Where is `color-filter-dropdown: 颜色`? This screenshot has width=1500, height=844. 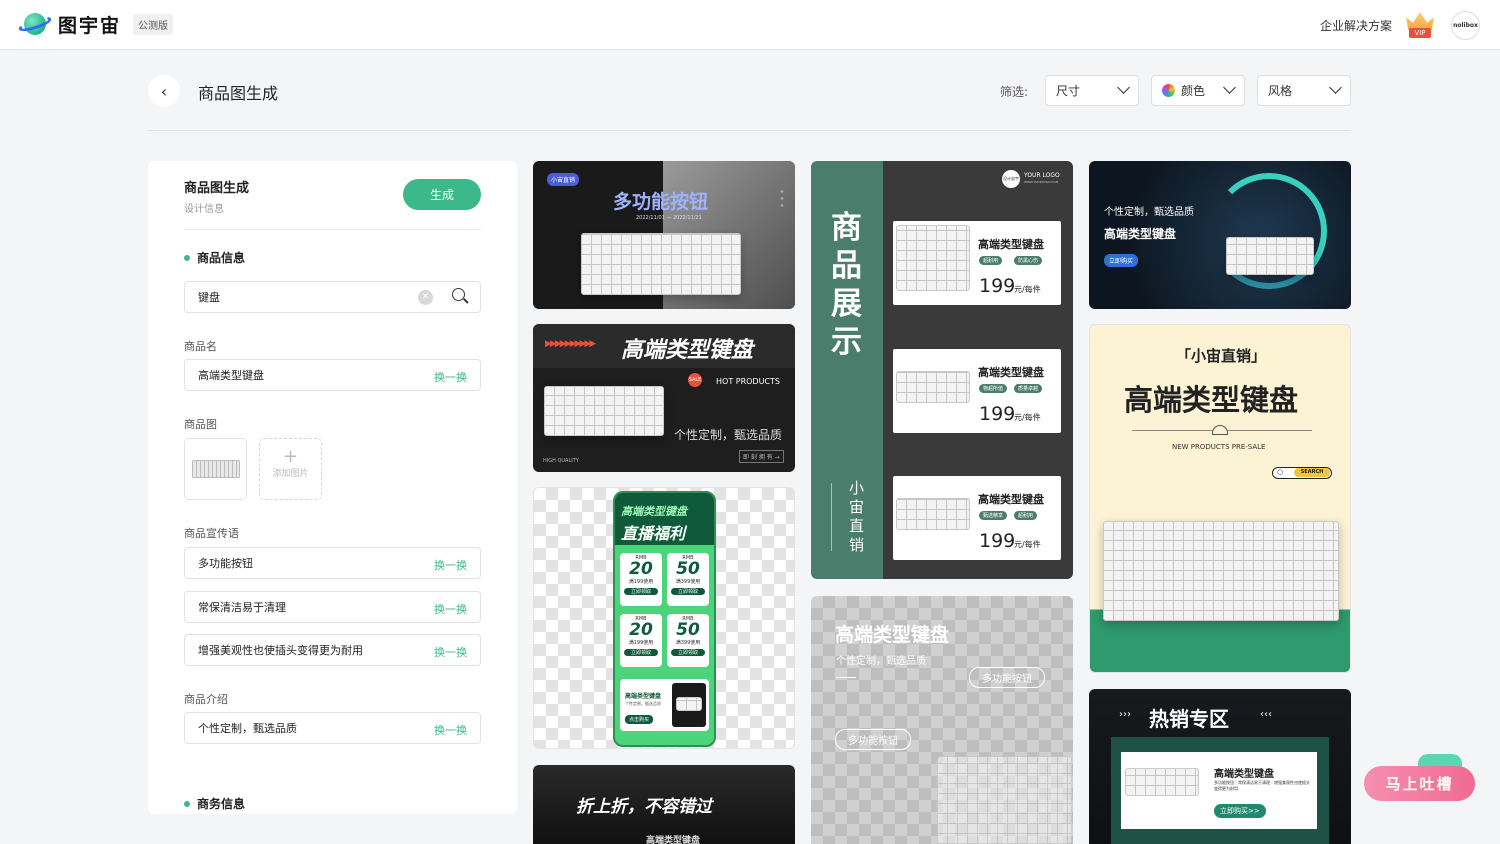
color-filter-dropdown: 颜色 is located at coordinates (1198, 90).